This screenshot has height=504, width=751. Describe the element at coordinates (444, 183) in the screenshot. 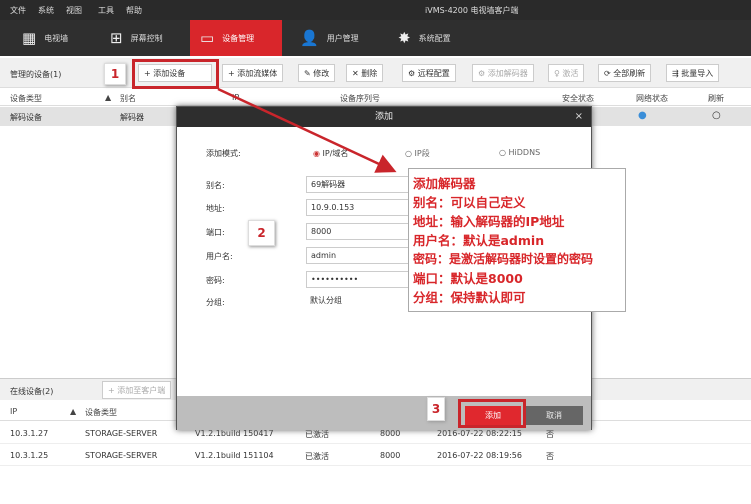

I see `note-line: 添加解码器` at that location.